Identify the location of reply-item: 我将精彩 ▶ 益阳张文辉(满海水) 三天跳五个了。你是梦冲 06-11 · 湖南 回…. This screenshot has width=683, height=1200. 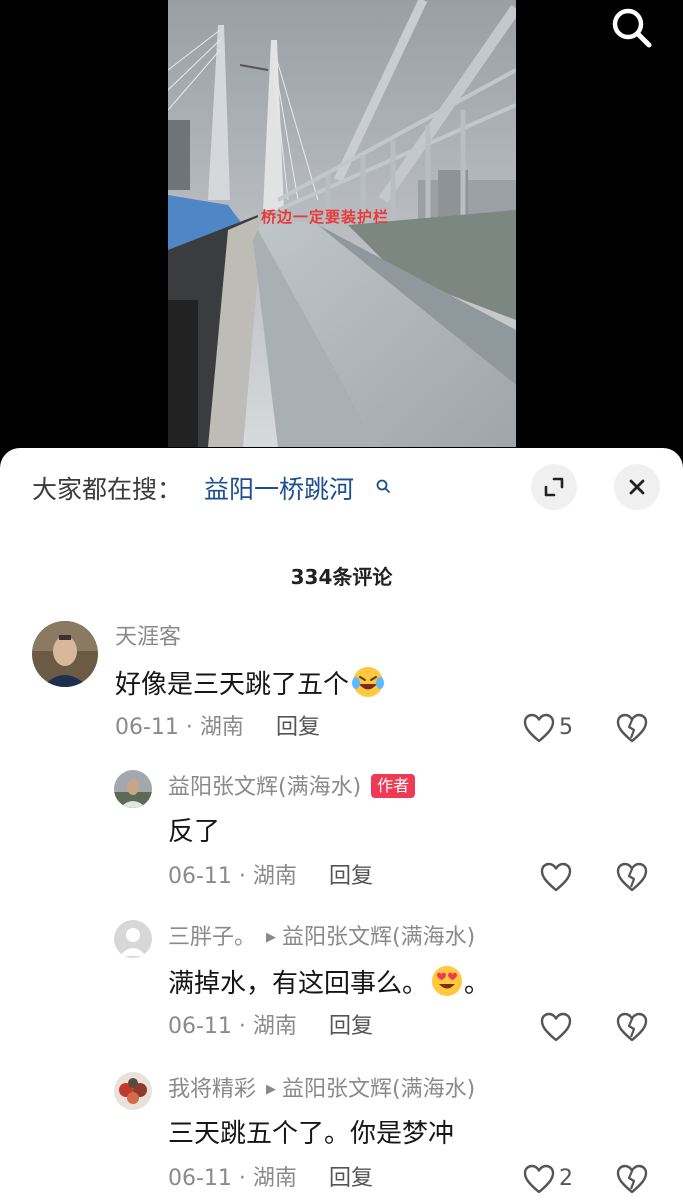
(341, 1134).